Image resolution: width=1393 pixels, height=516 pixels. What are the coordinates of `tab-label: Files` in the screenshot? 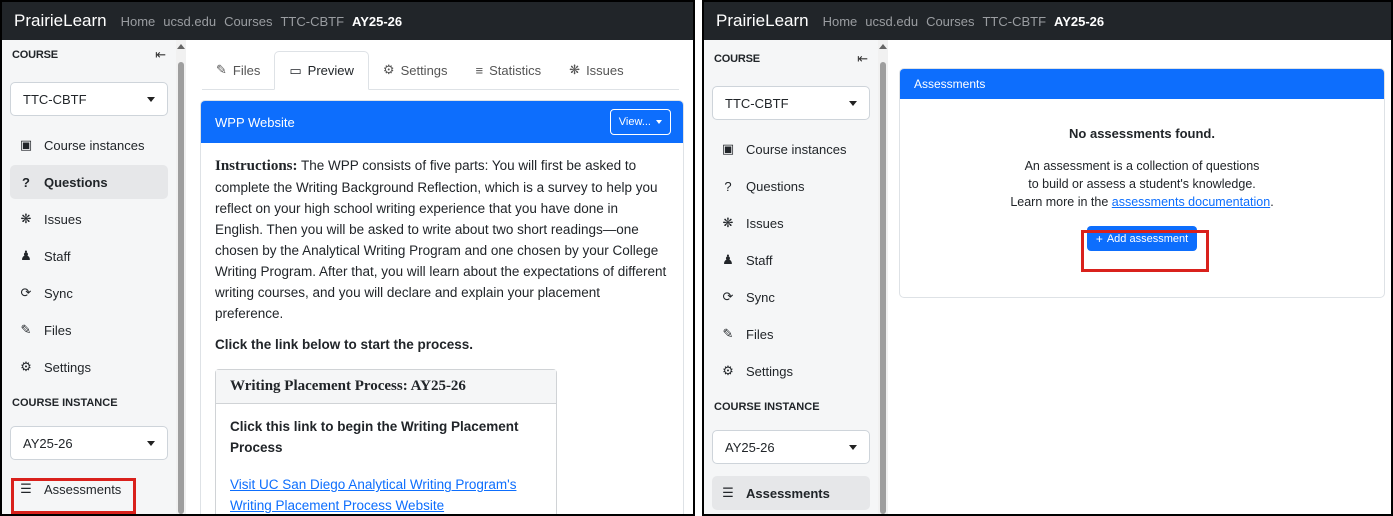 It's located at (246, 70).